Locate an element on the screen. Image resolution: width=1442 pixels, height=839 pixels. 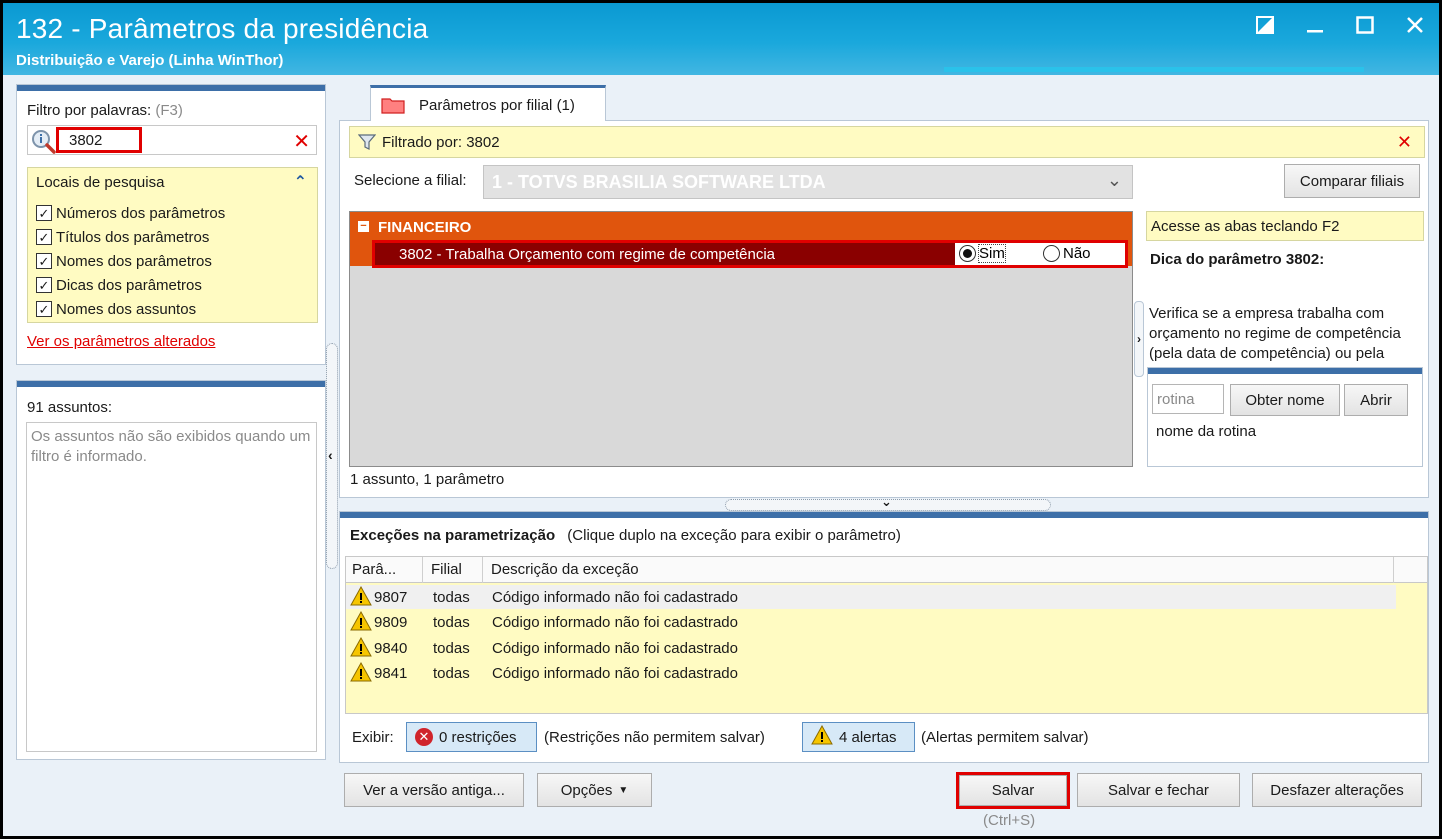
remove-filter-icon: ✕ is located at coordinates (1404, 142).